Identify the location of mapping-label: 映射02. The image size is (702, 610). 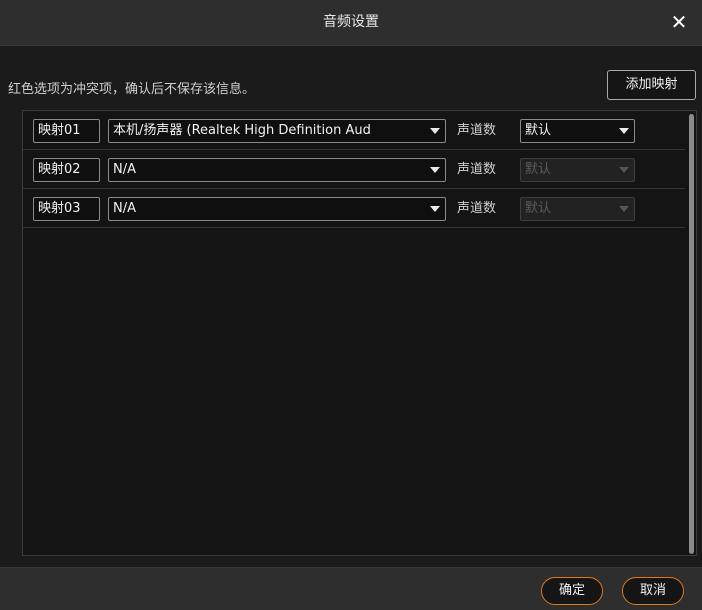
(66, 170).